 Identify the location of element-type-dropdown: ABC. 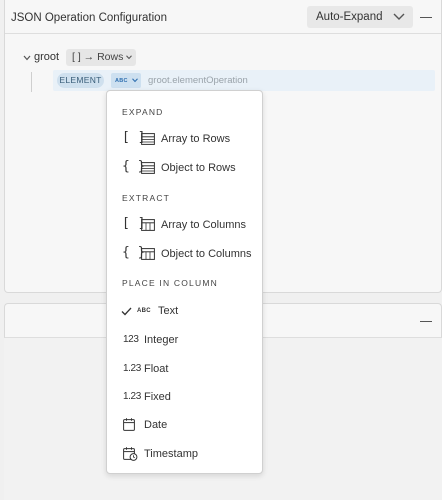
(126, 80).